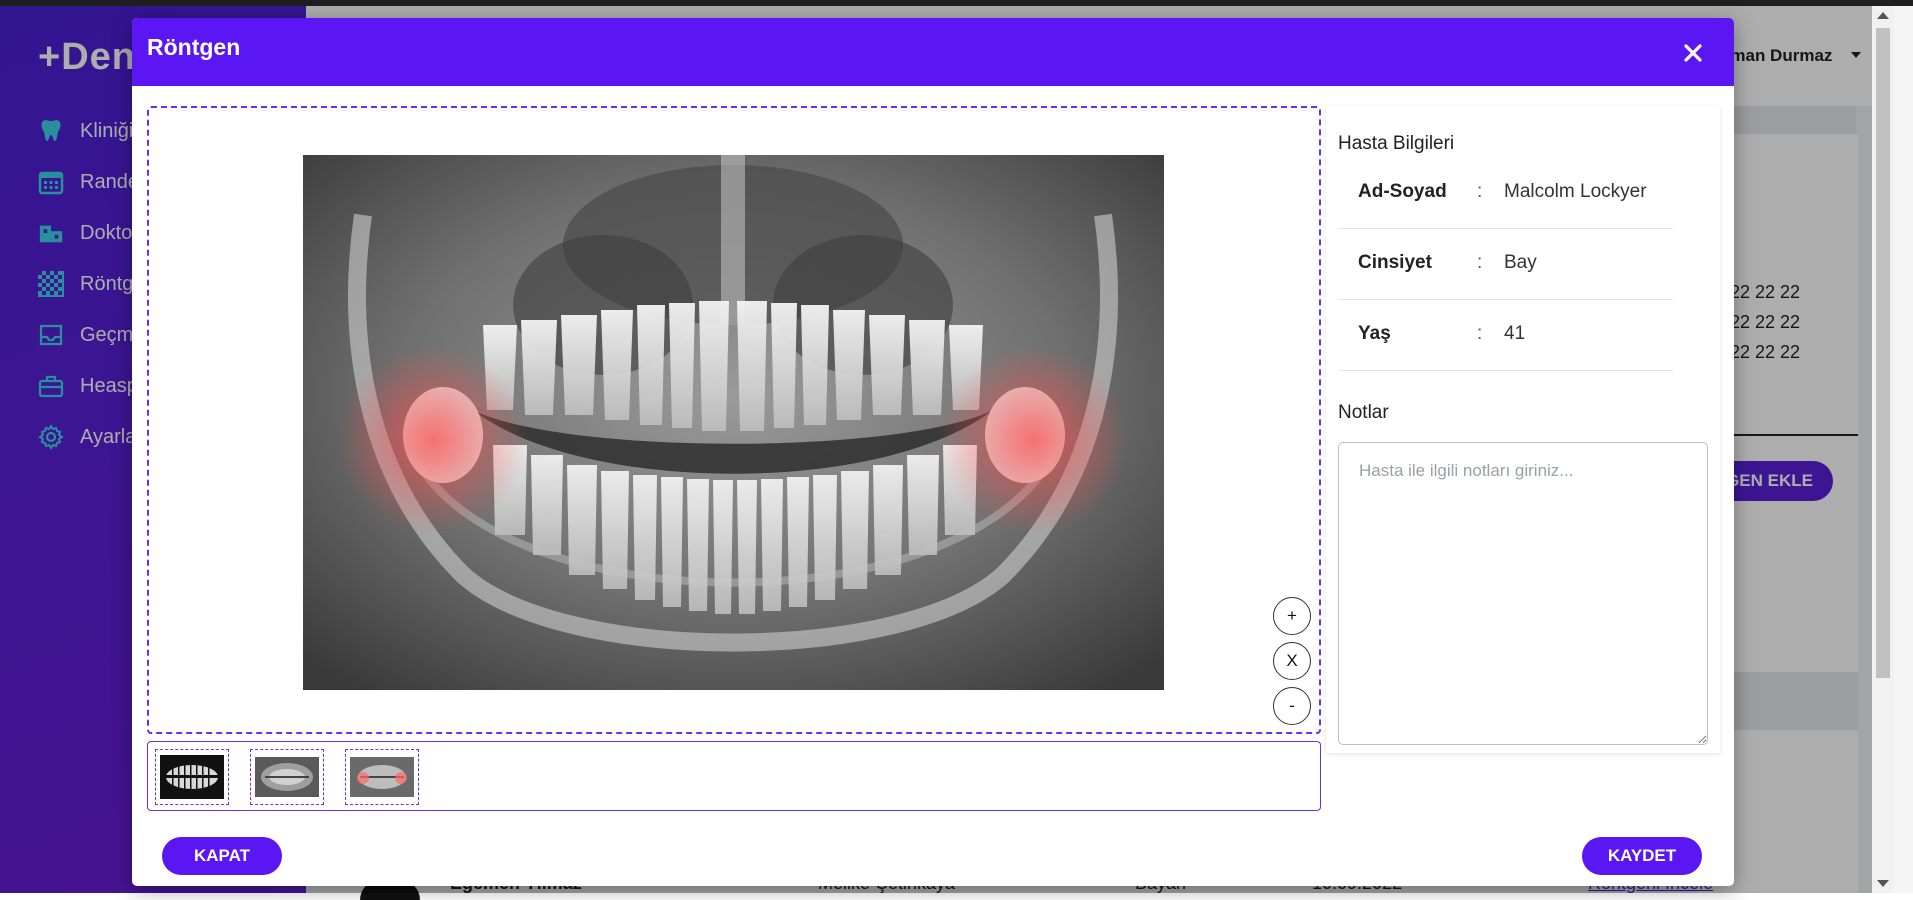 The width and height of the screenshot is (1913, 900). I want to click on reset-zoom-button: X, so click(1292, 661).